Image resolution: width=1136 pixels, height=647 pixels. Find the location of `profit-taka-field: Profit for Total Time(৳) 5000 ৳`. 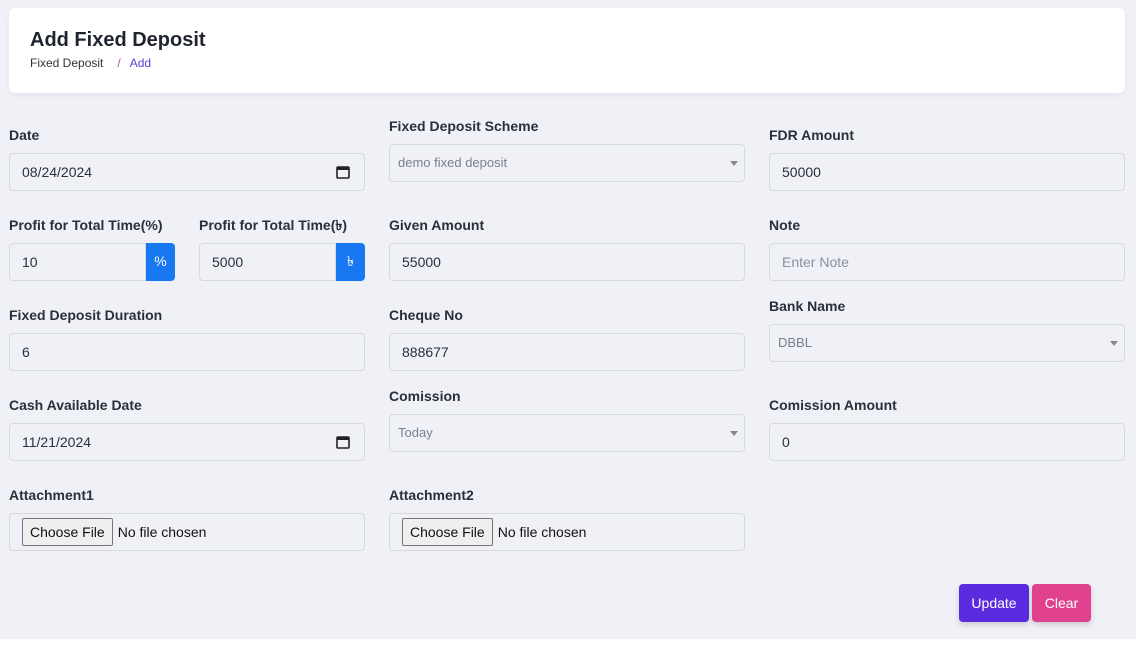

profit-taka-field: Profit for Total Time(৳) 5000 ৳ is located at coordinates (282, 248).